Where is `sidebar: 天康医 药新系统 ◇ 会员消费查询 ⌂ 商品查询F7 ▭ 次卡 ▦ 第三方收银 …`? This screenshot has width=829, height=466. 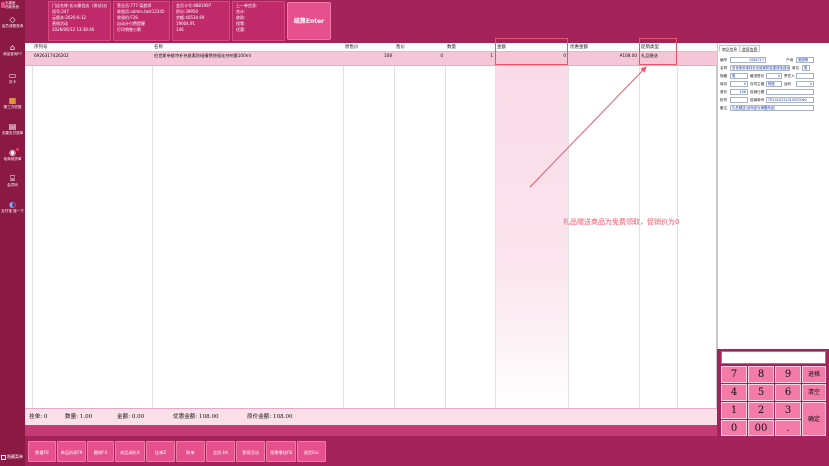
sidebar: 天康医 药新系统 ◇ 会员消费查询 ⌂ 商品查询F7 ▭ 次卡 ▦ 第三方收银 … is located at coordinates (12, 233).